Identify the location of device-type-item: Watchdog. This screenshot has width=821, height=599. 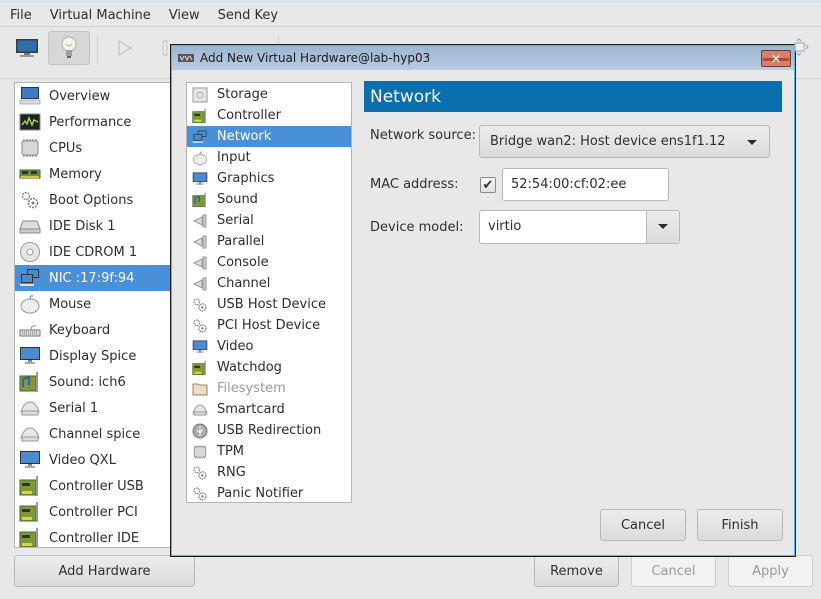
(269, 367).